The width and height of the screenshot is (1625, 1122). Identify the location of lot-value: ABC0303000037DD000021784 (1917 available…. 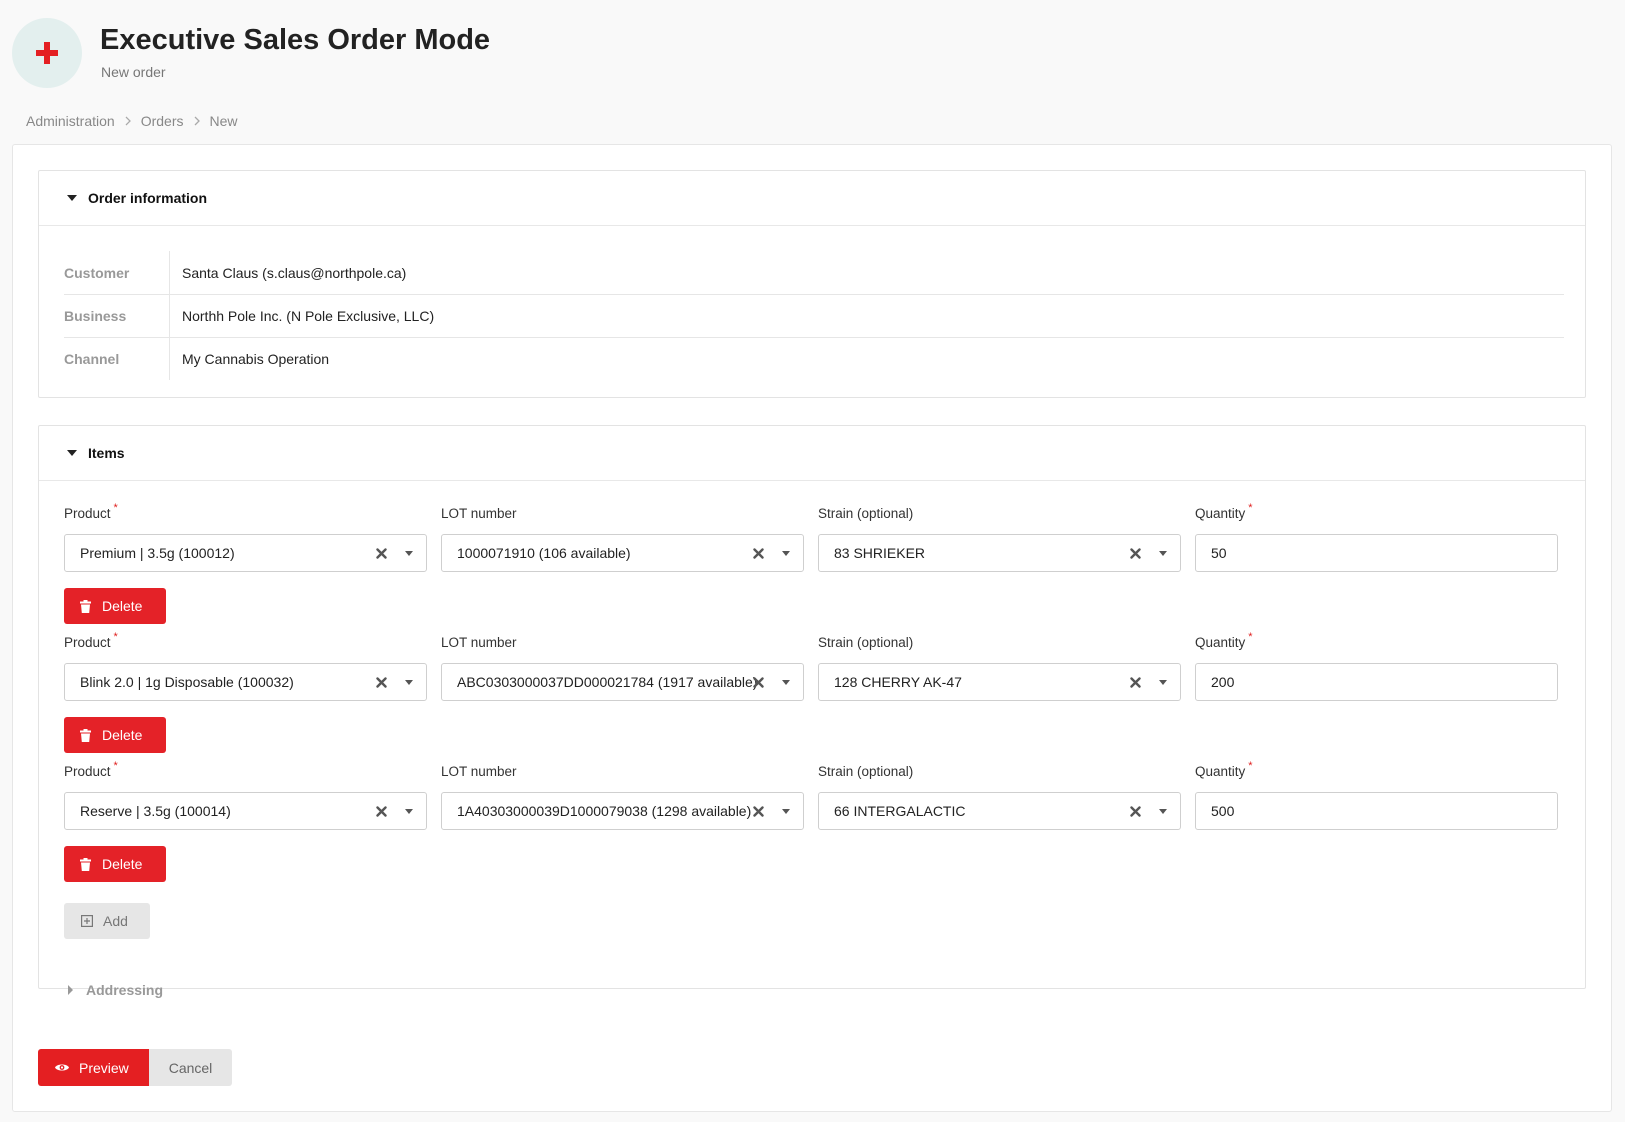
(607, 682).